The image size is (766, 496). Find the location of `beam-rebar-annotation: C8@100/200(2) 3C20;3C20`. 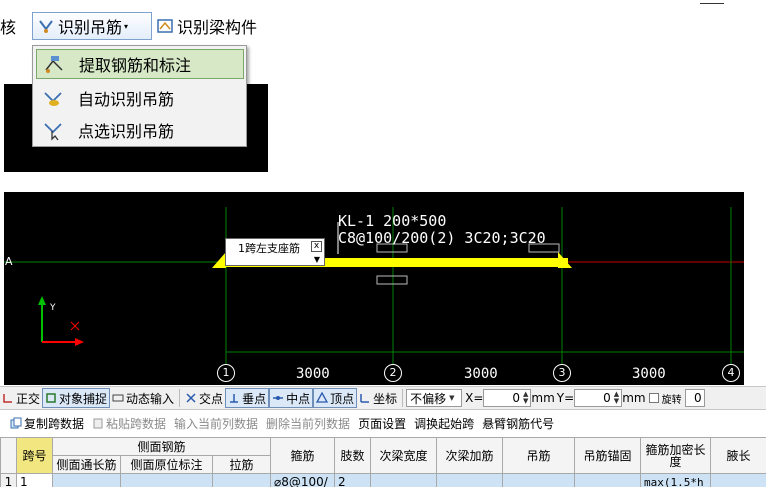

beam-rebar-annotation: C8@100/200(2) 3C20;3C20 is located at coordinates (442, 238).